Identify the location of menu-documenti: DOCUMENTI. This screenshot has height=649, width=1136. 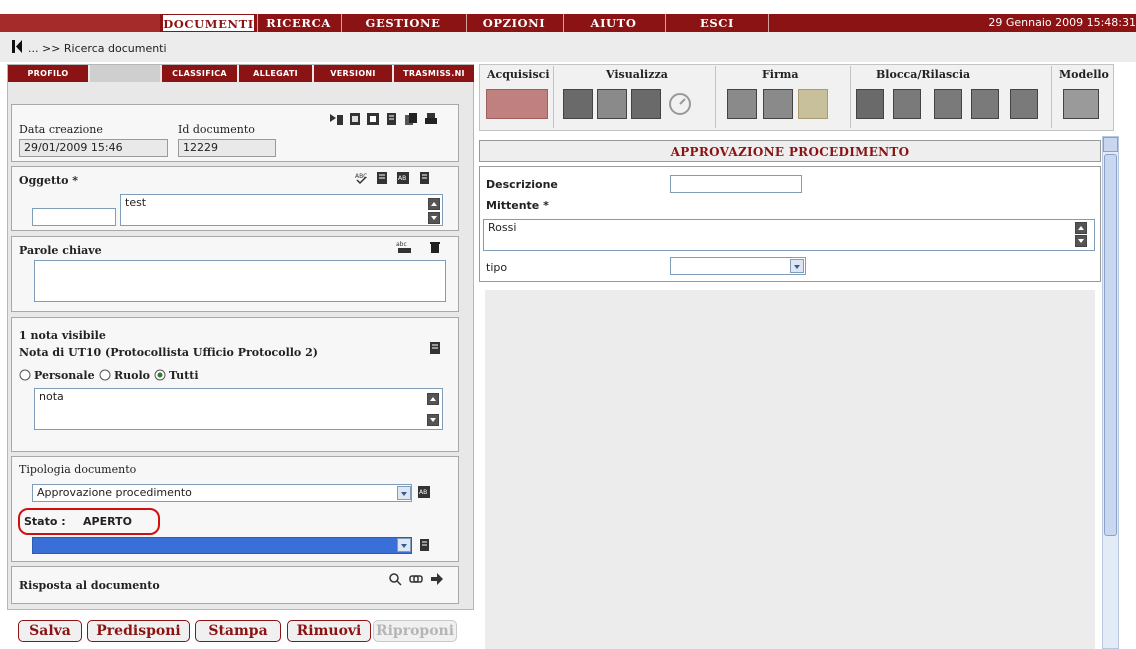
(208, 23).